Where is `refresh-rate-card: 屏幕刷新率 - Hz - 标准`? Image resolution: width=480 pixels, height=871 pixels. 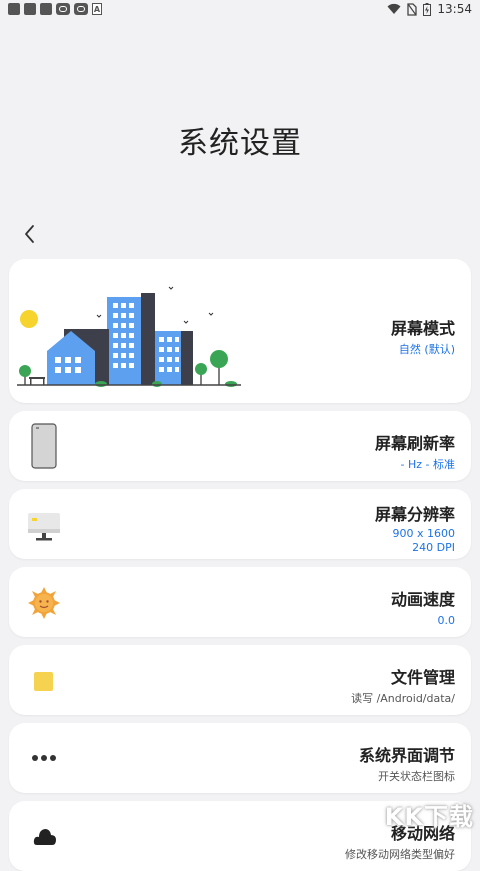
refresh-rate-card: 屏幕刷新率 - Hz - 标准 is located at coordinates (240, 446).